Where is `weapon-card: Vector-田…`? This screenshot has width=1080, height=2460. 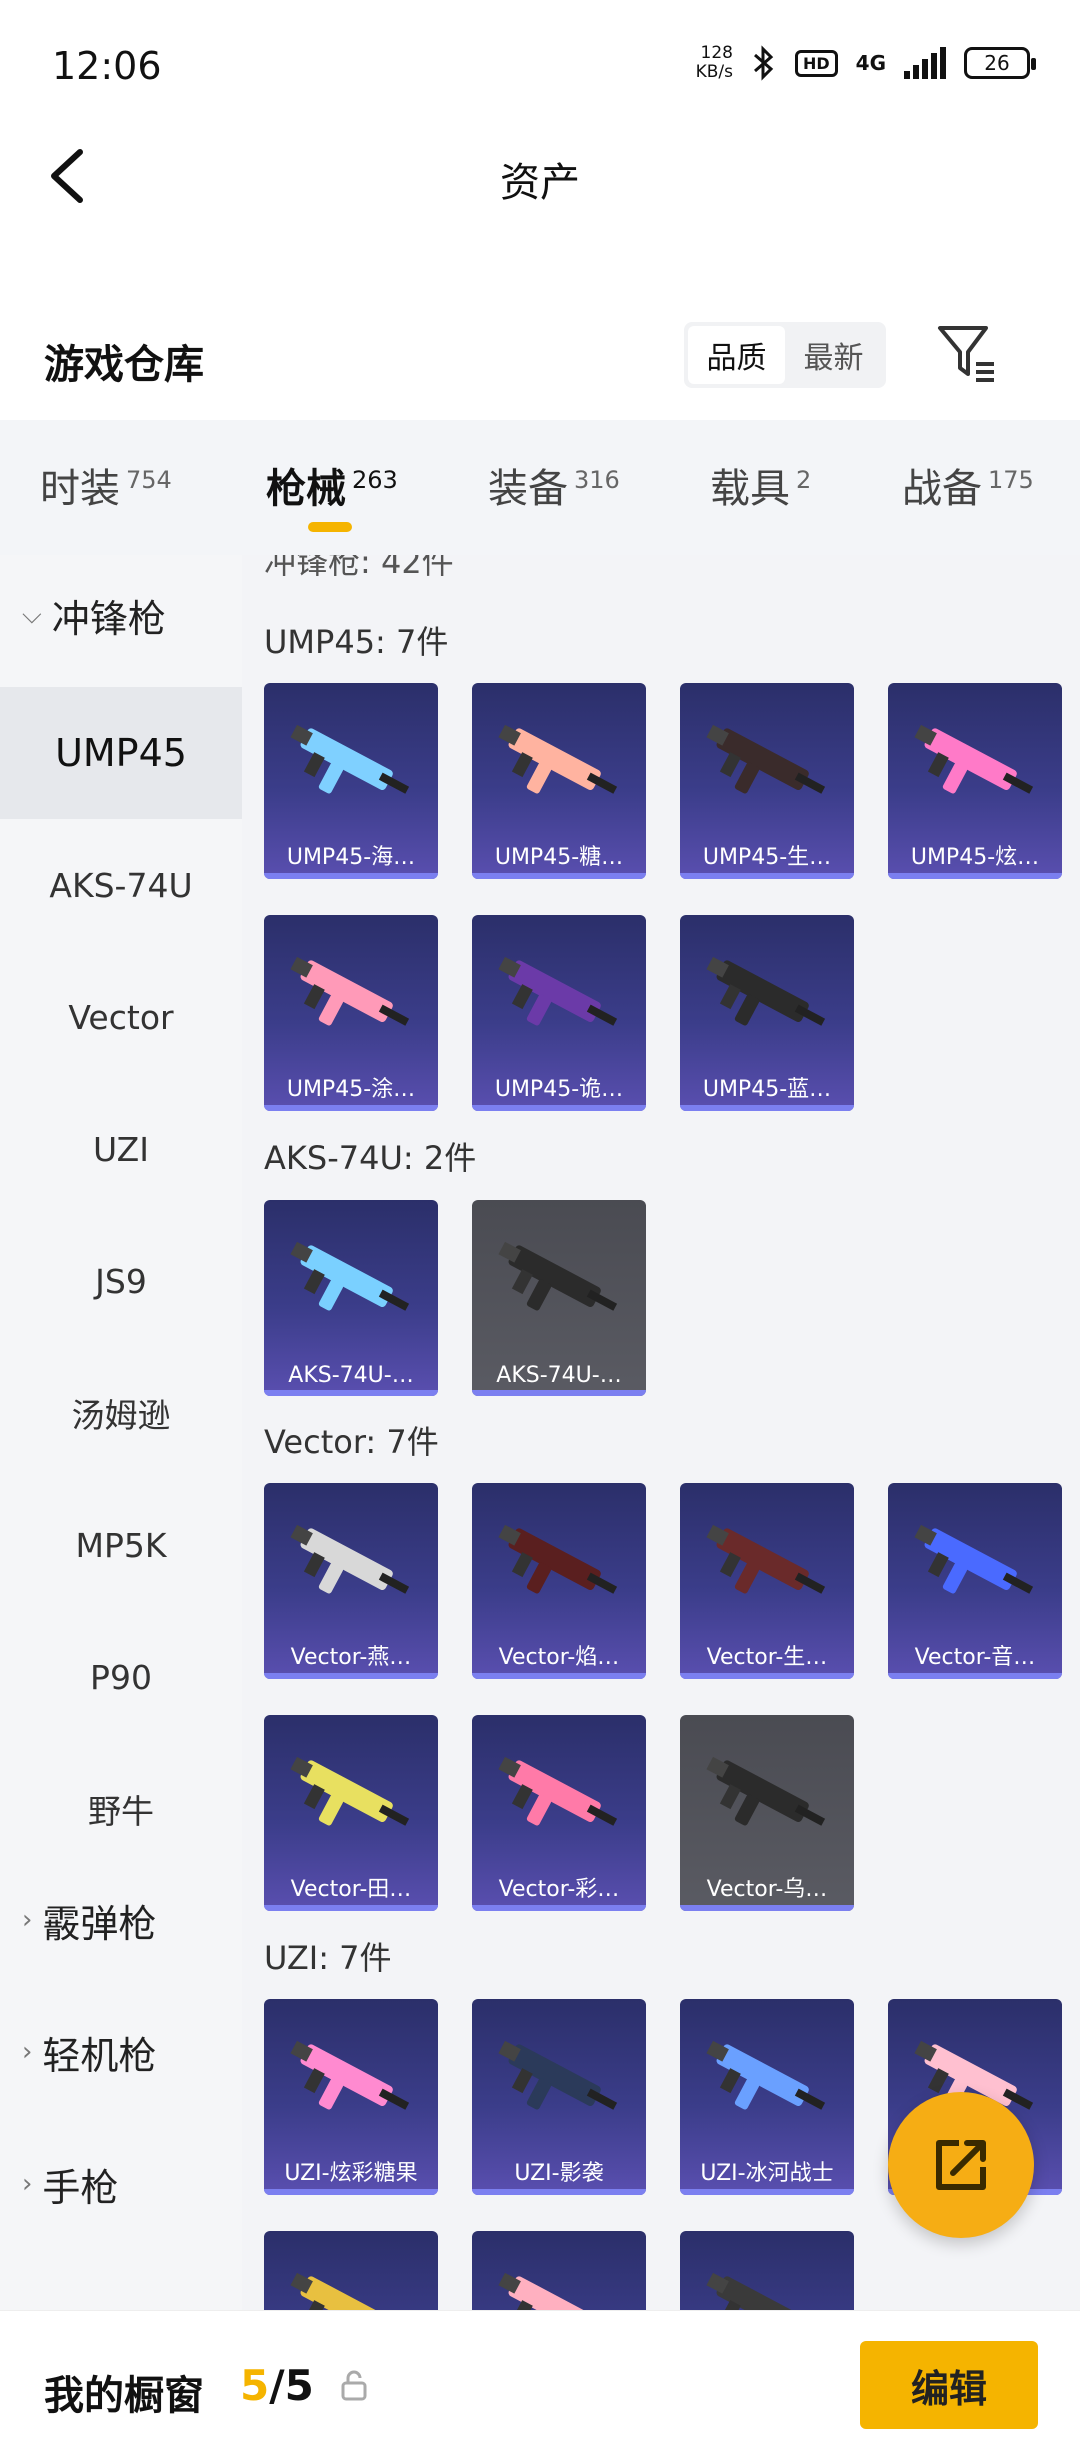
weapon-card: Vector-田… is located at coordinates (351, 1813).